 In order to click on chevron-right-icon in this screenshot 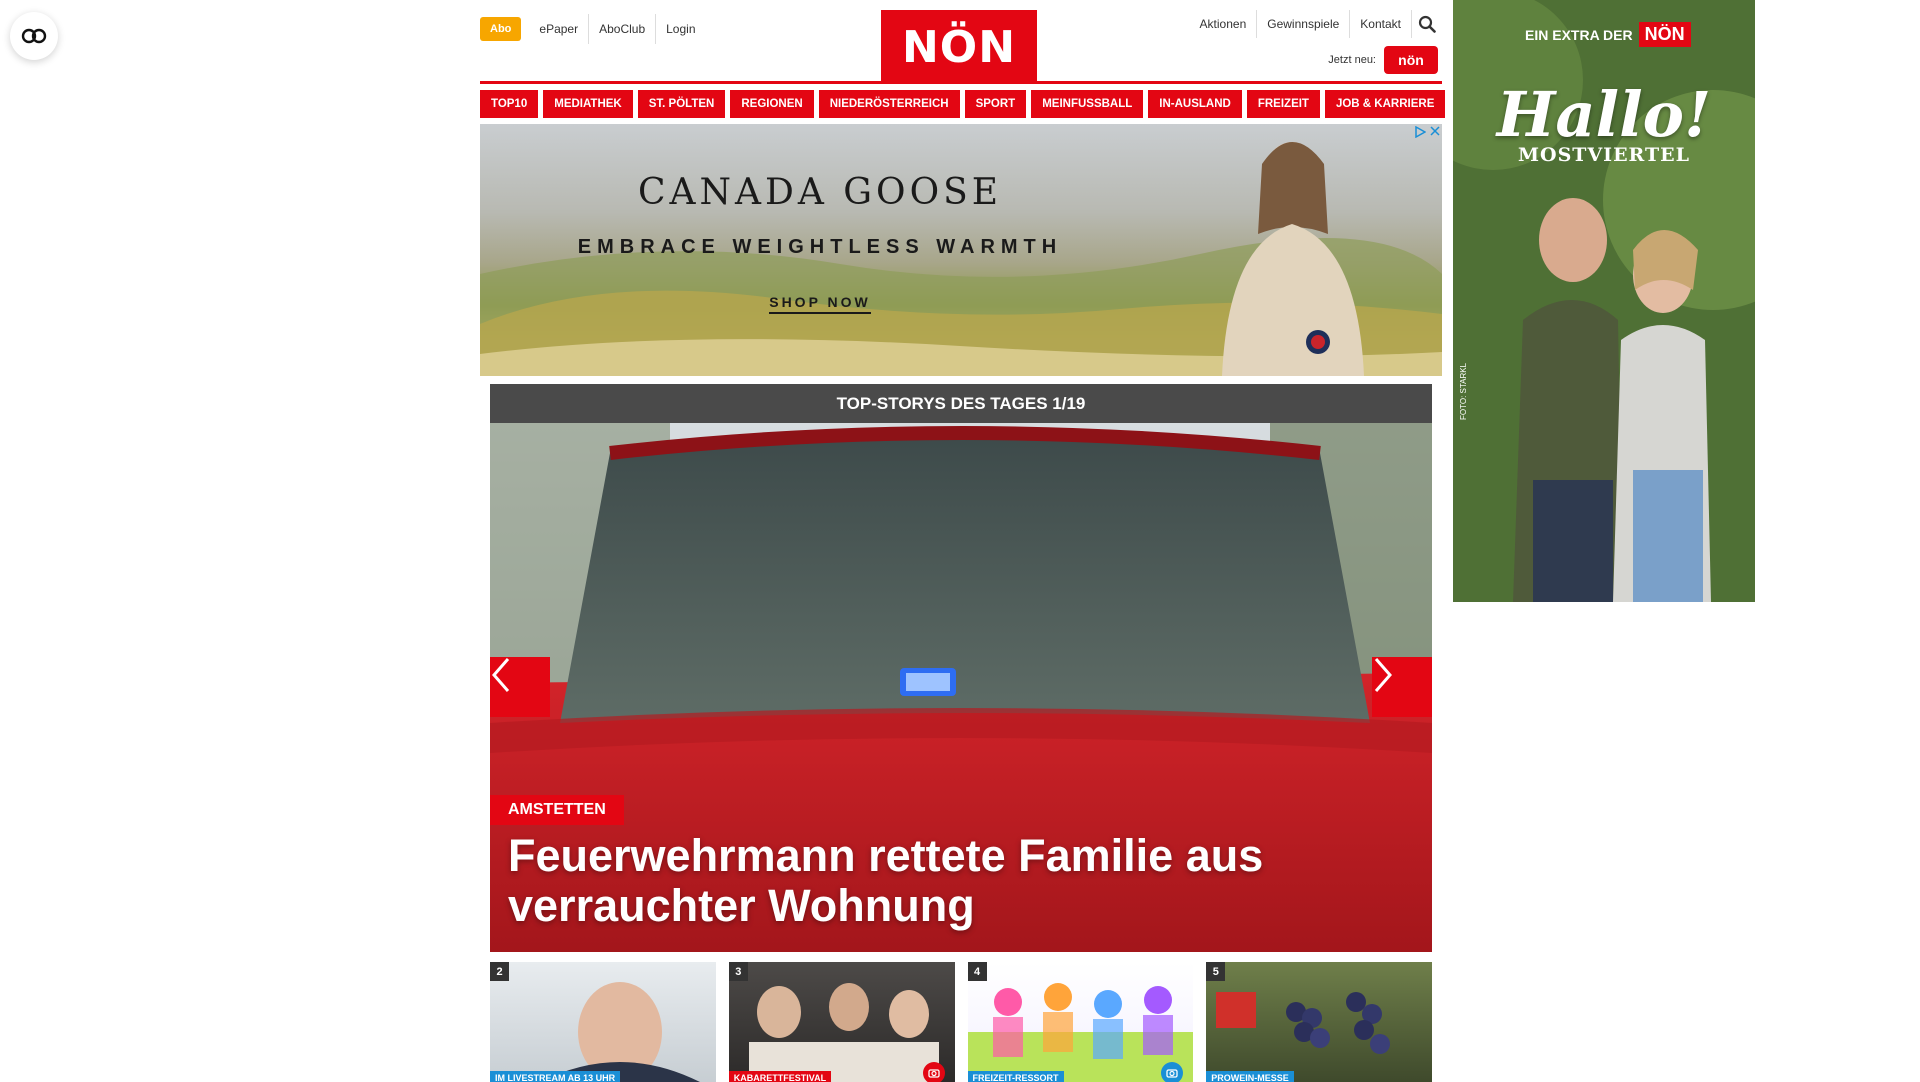, I will do `click(1383, 675)`.